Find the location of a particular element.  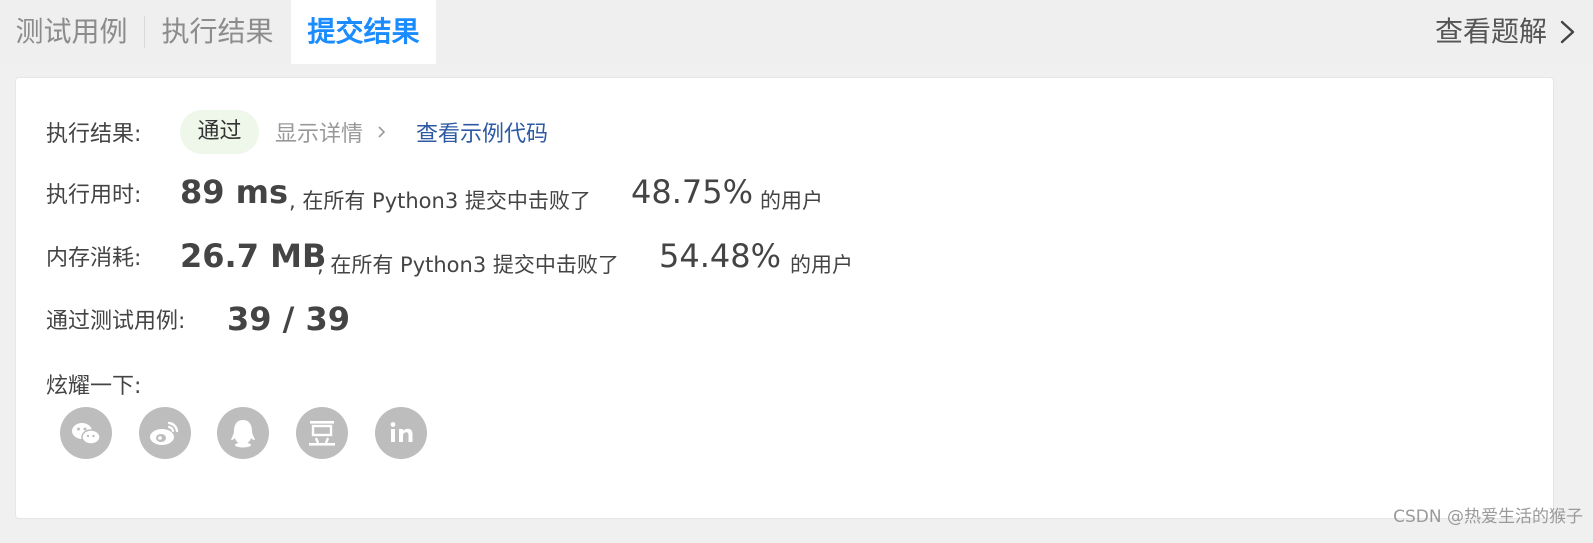

tab-testcases: 测试用例 is located at coordinates (71, 32).